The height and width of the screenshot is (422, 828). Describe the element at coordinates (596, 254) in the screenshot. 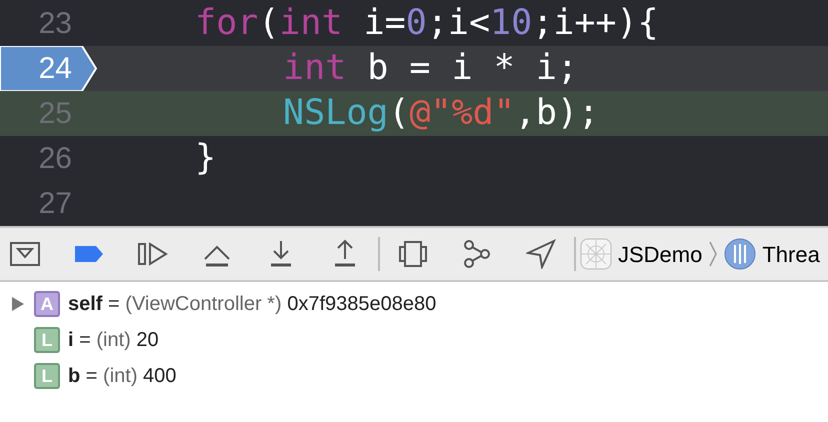

I see `app-icon` at that location.